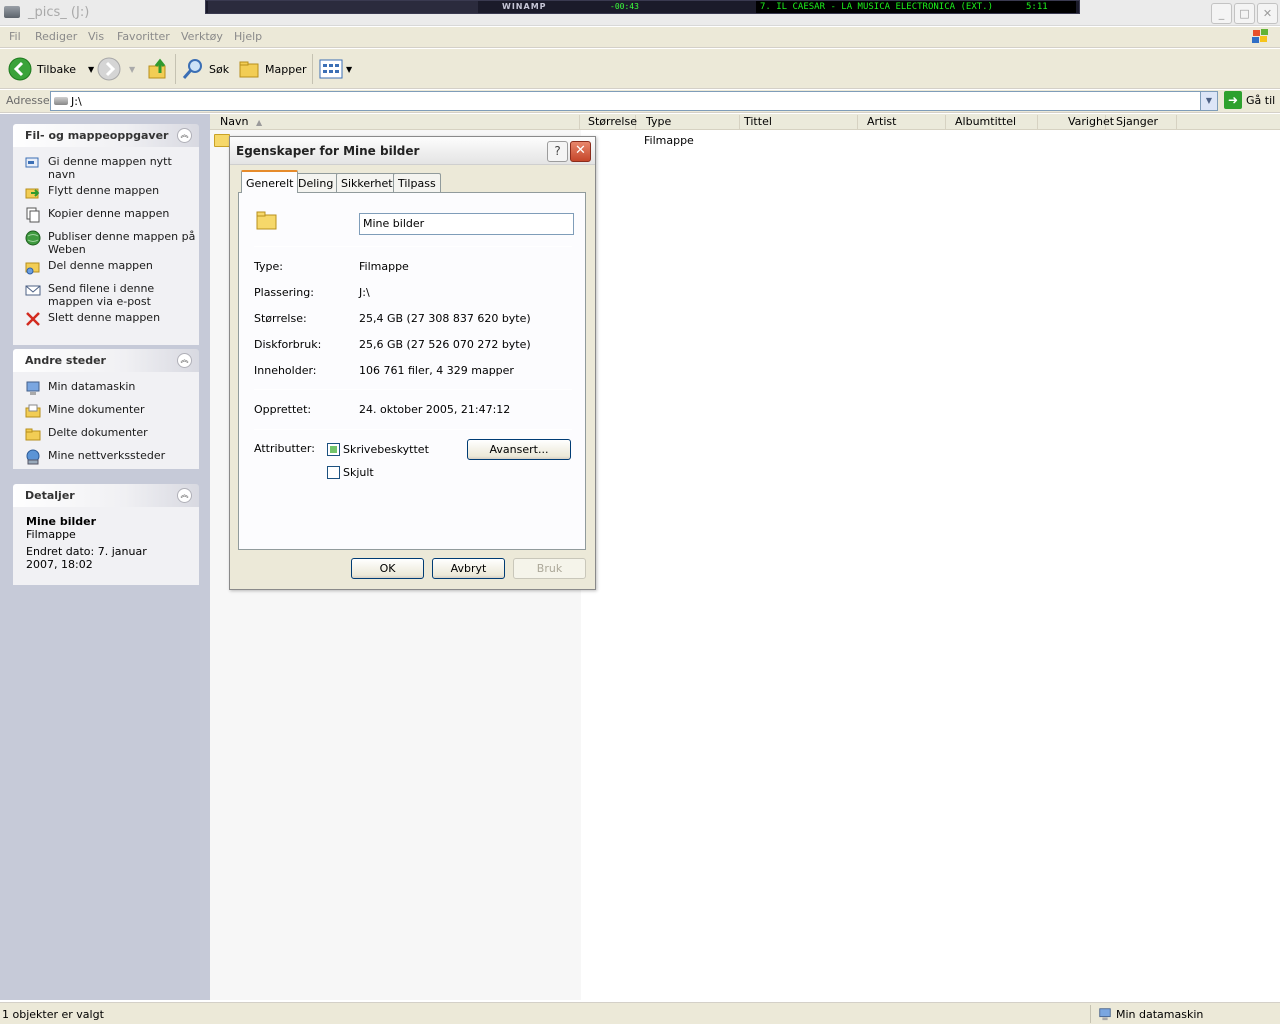 The image size is (1280, 1024). Describe the element at coordinates (364, 292) in the screenshot. I see `location-value: J:\` at that location.